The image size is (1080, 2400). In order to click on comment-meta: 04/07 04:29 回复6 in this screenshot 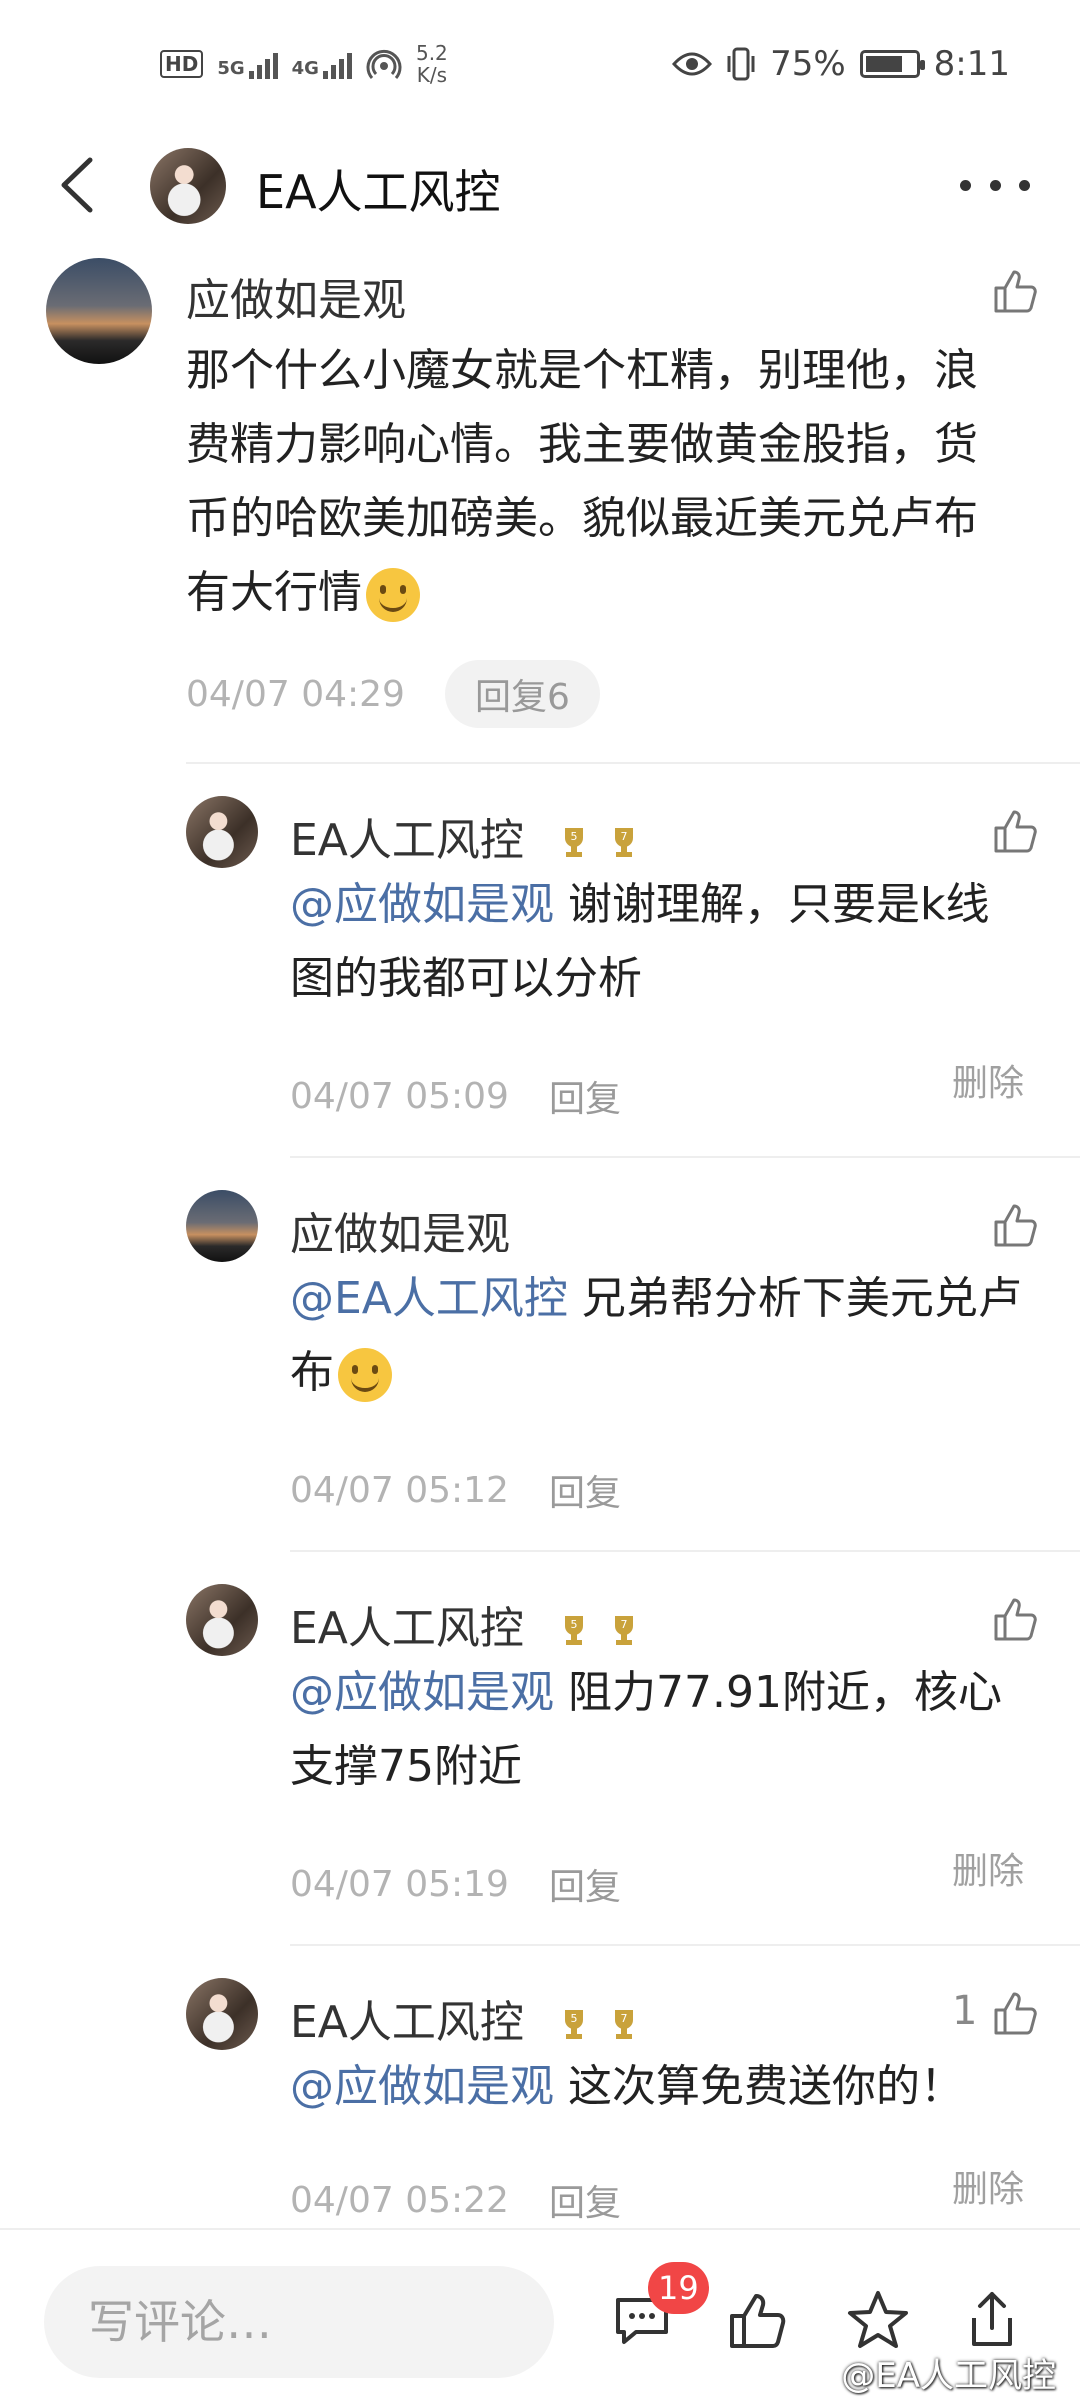, I will do `click(393, 694)`.